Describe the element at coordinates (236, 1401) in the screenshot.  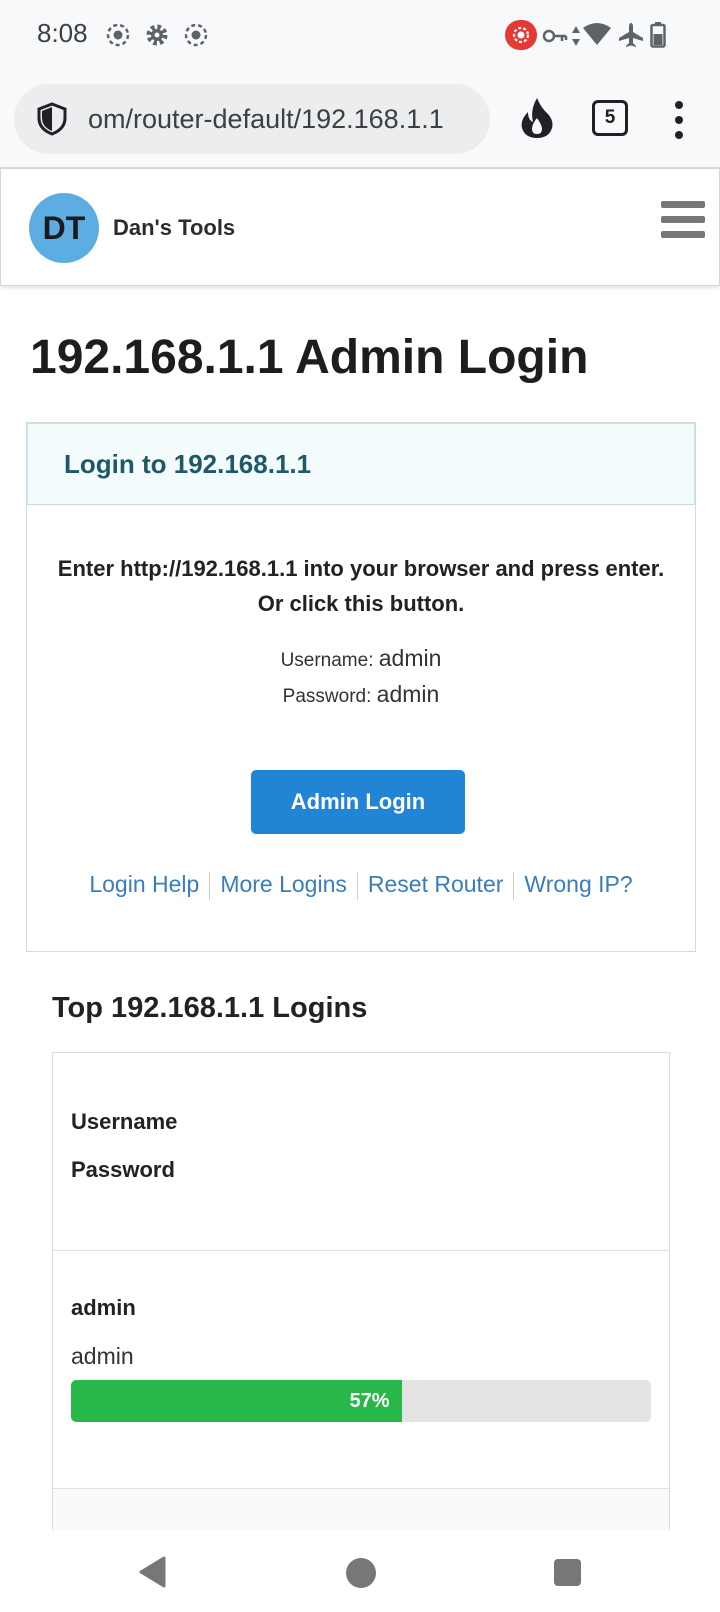
I see `popularity-bar-fill: 57%` at that location.